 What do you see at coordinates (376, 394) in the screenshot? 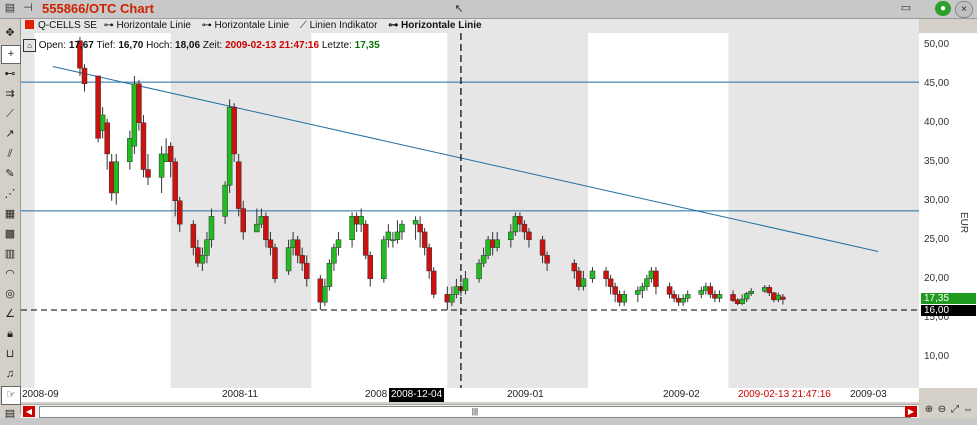
I see `x-label-dec: 2008` at bounding box center [376, 394].